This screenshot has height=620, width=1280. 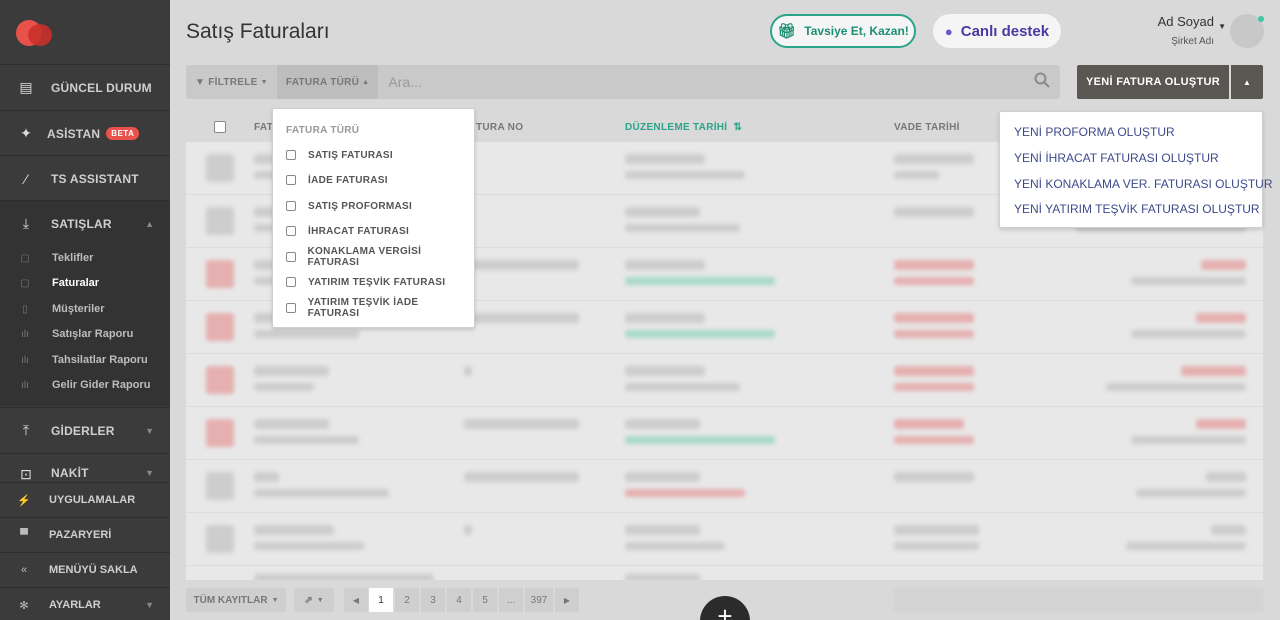 What do you see at coordinates (499, 127) in the screenshot?
I see `column-header-fatura-no: TURA NO` at bounding box center [499, 127].